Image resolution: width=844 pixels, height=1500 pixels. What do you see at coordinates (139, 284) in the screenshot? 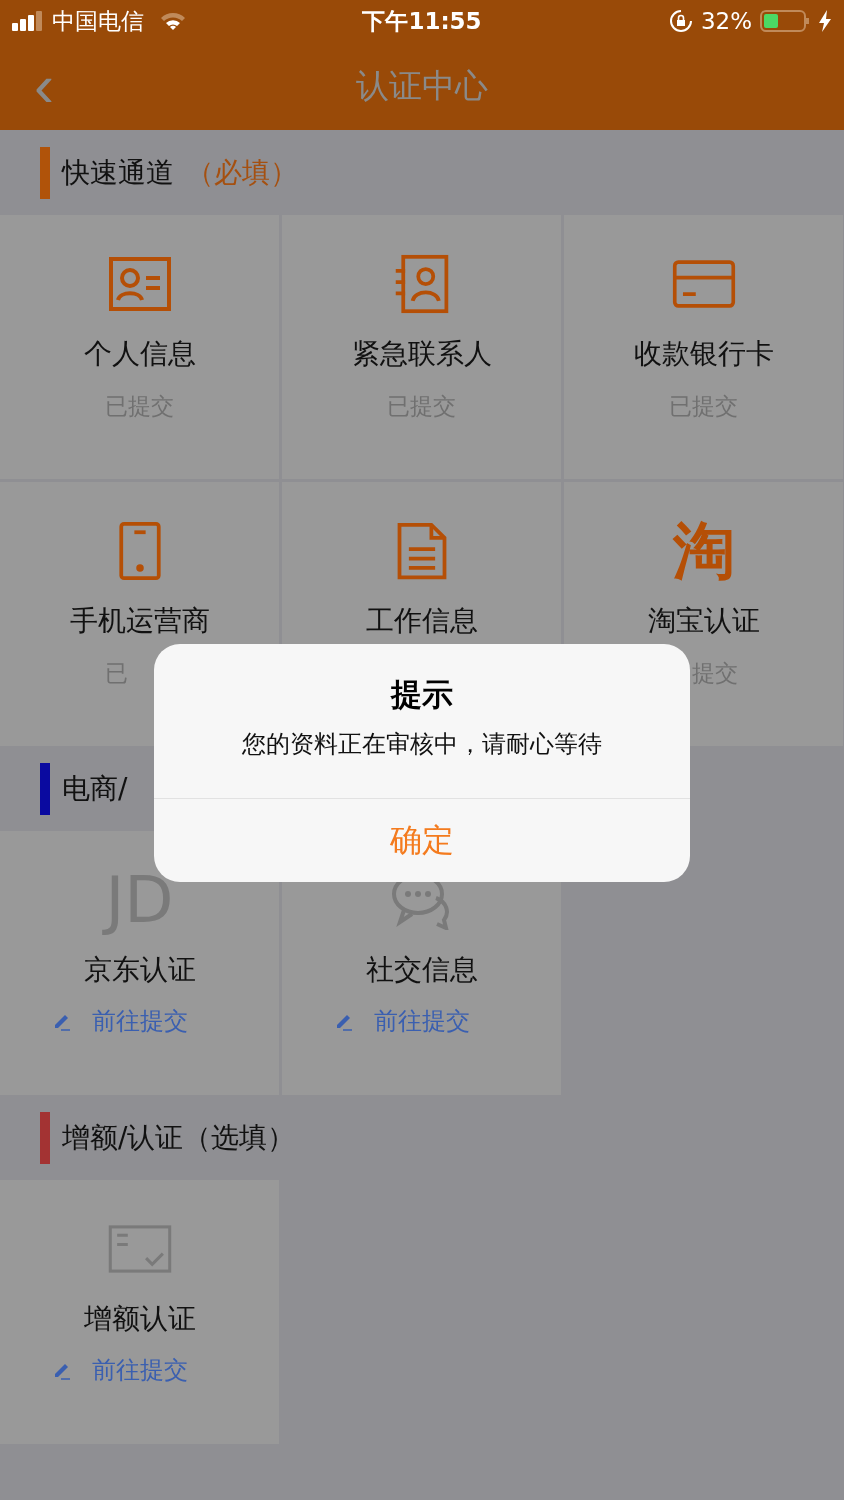
I see `id-card-icon` at bounding box center [139, 284].